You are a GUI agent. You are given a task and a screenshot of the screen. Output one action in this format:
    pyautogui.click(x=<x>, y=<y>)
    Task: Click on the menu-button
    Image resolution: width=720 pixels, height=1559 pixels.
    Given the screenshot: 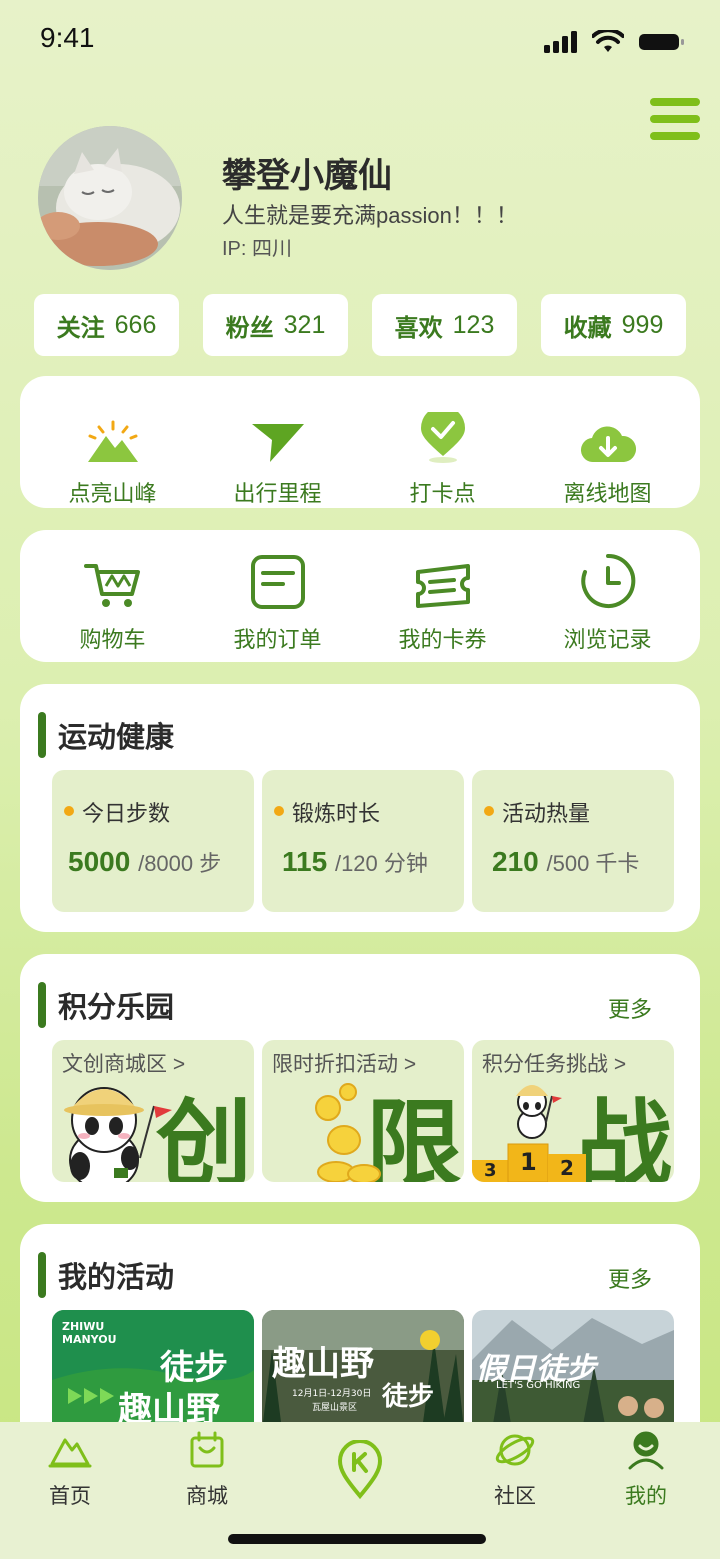 What is the action you would take?
    pyautogui.click(x=675, y=119)
    